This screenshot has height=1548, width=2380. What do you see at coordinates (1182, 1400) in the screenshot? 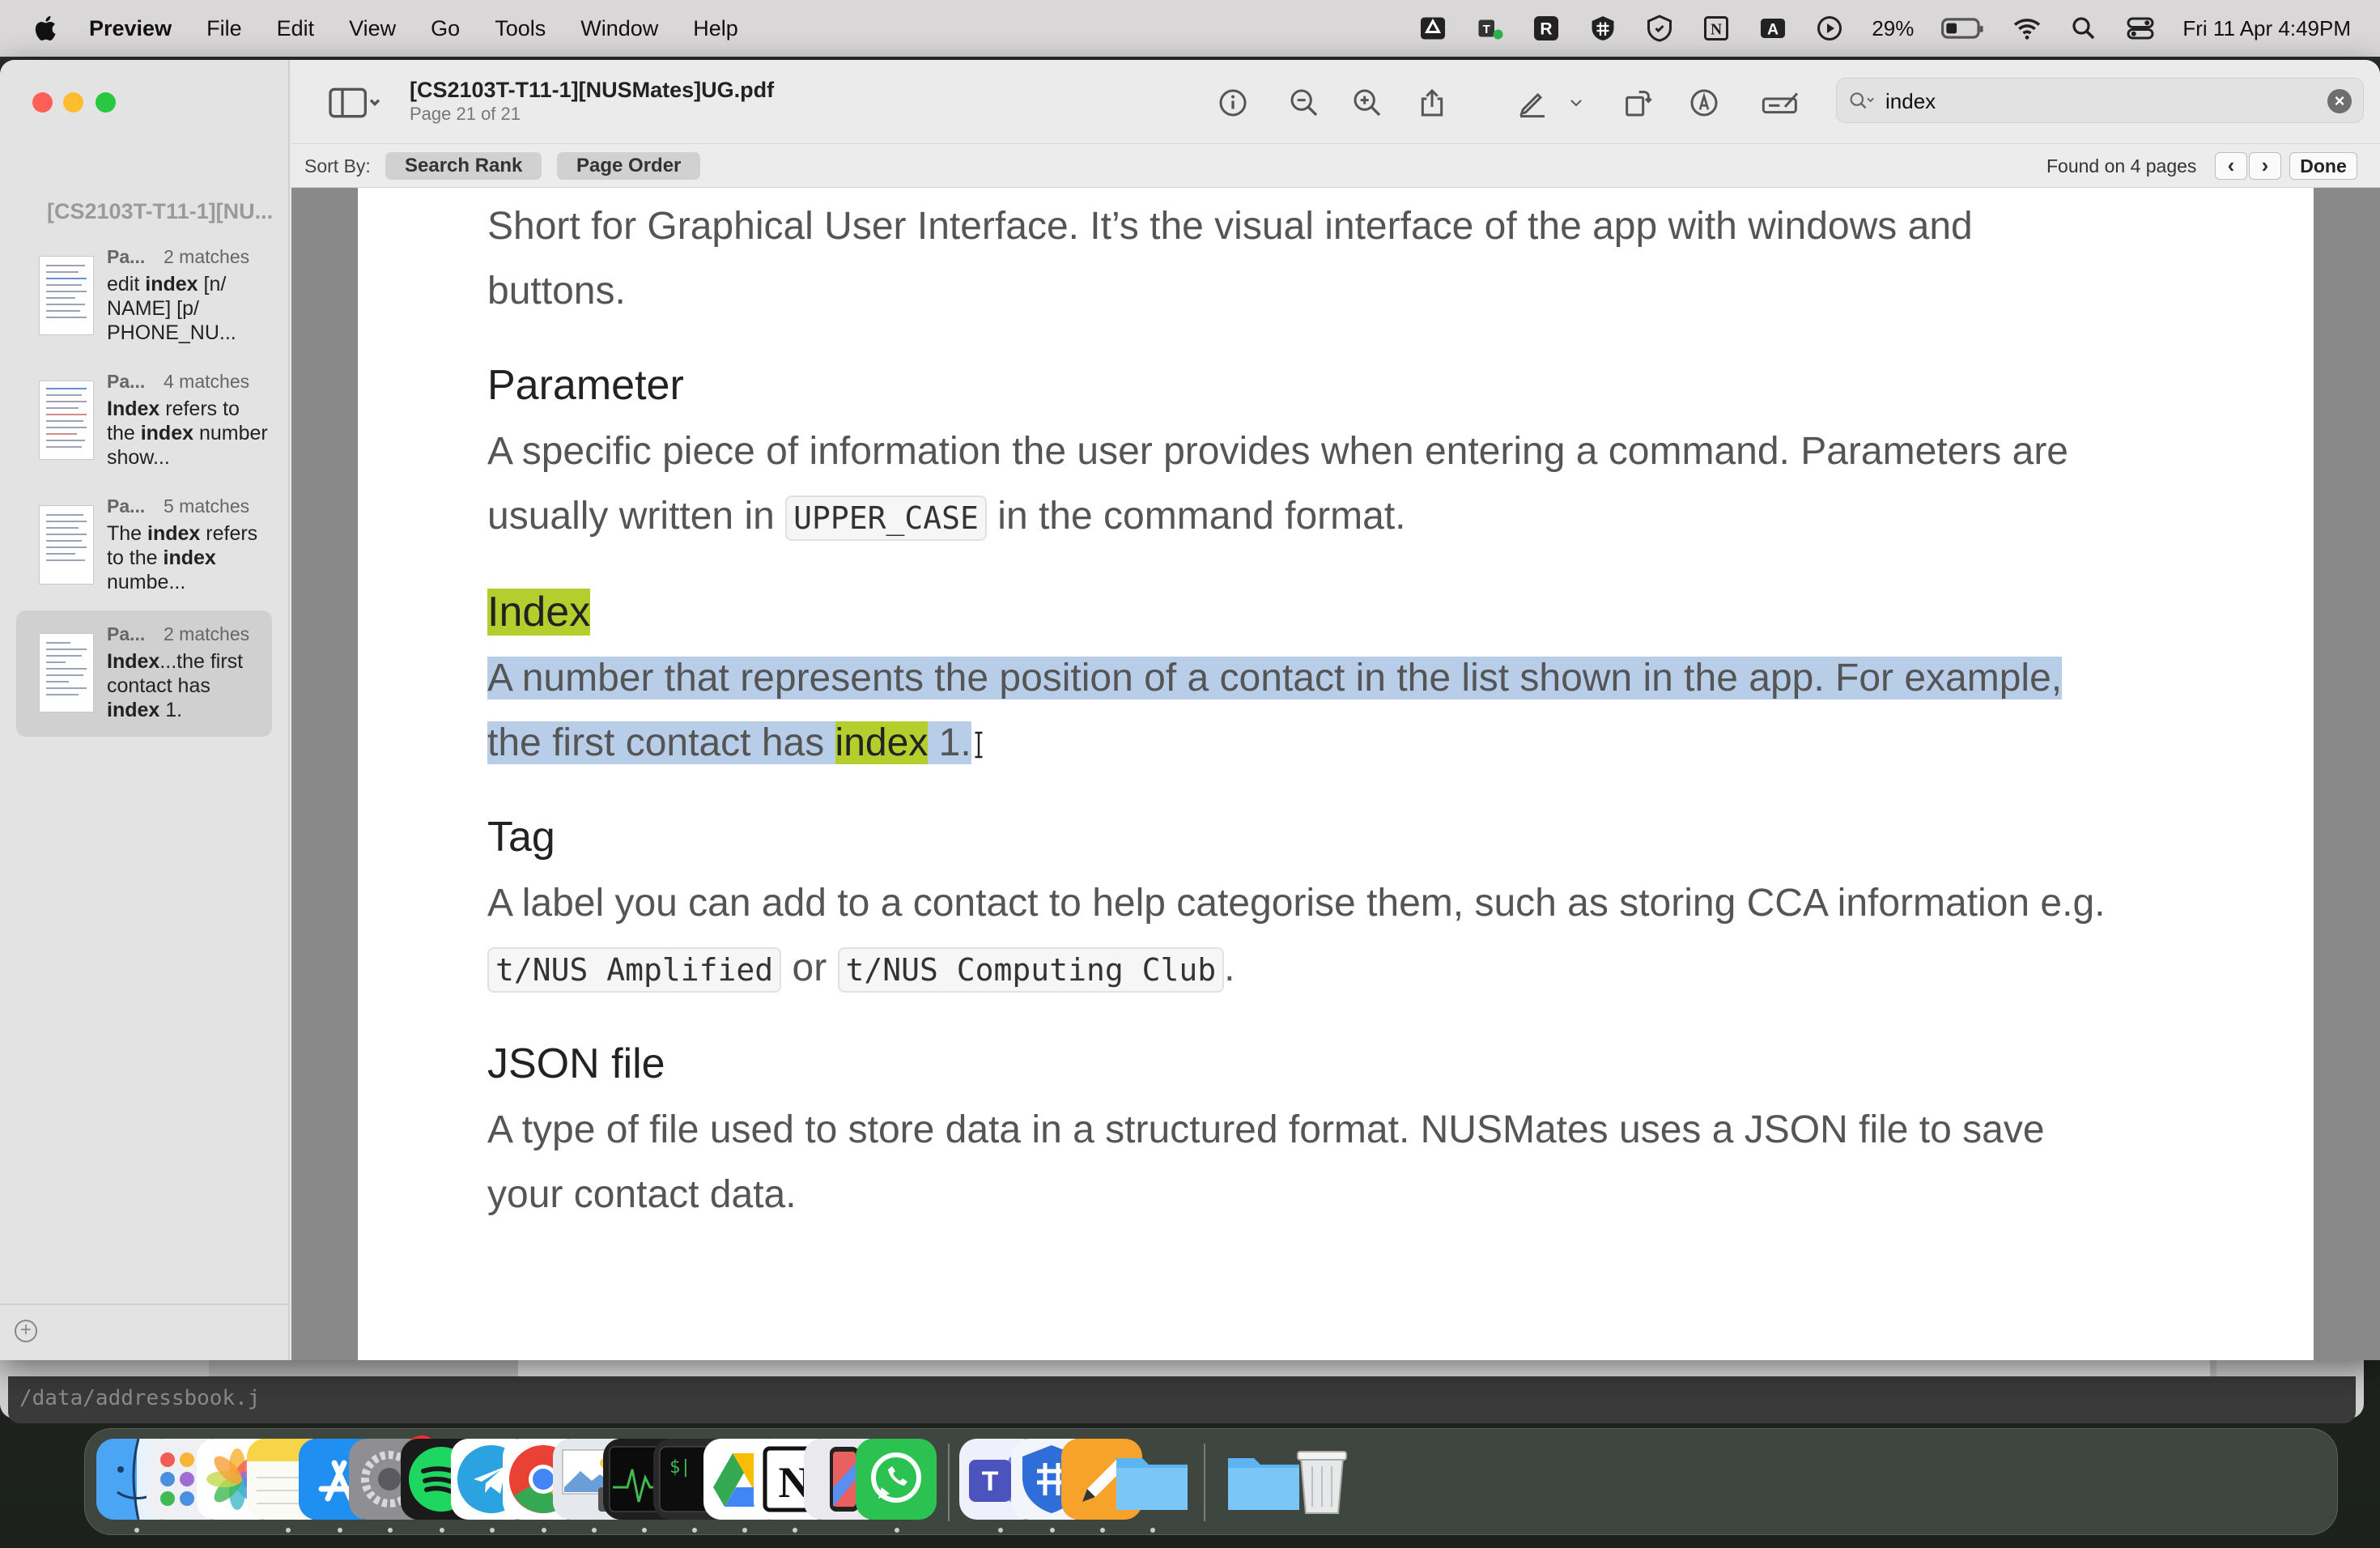
I see `background-terminal: /data/addressbook.j` at bounding box center [1182, 1400].